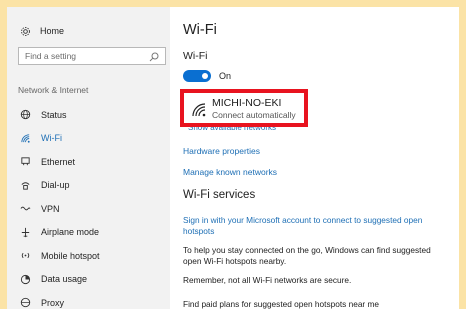 This screenshot has width=466, height=309. Describe the element at coordinates (53, 90) in the screenshot. I see `section-heading: Network & Internet` at that location.